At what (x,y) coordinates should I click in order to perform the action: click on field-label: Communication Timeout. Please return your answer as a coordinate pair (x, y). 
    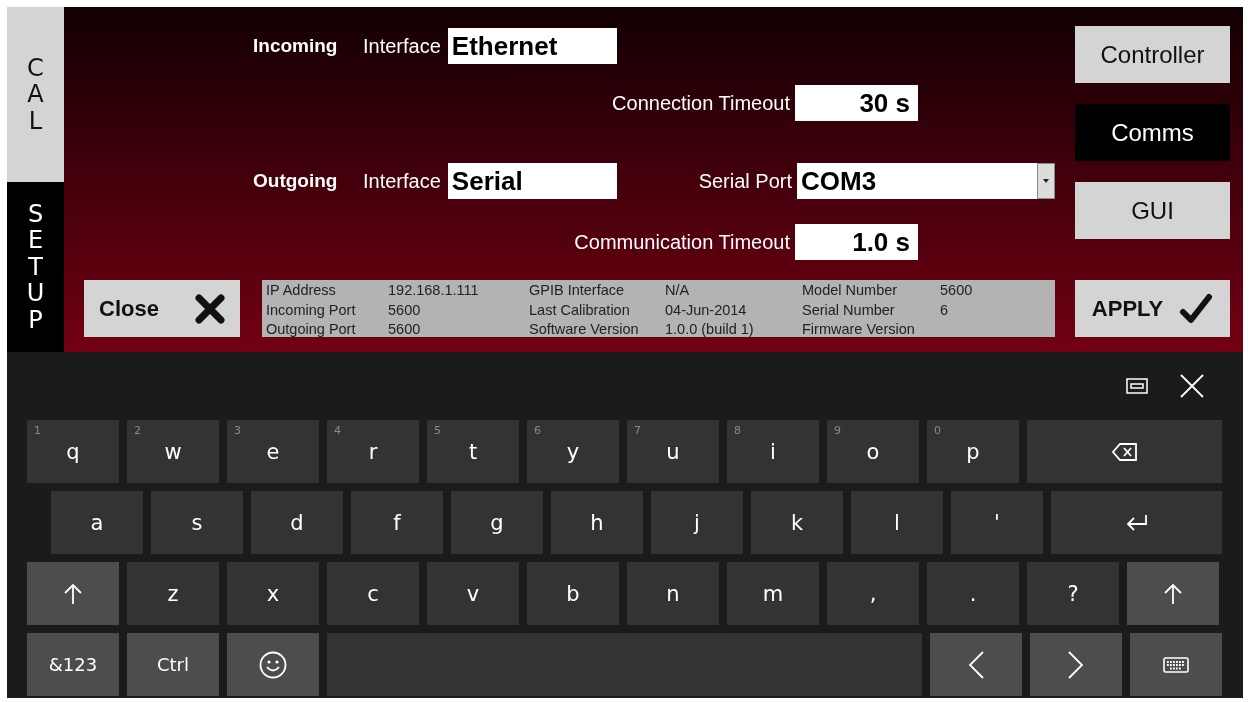
    Looking at the image, I should click on (681, 242).